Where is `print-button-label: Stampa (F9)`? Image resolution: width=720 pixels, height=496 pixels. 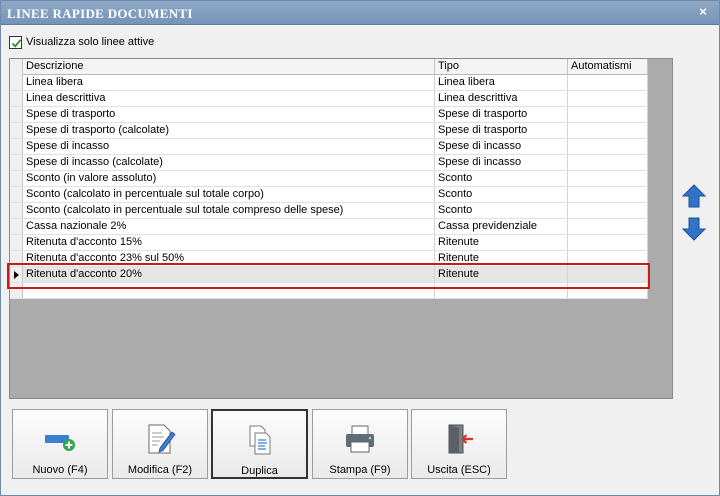
print-button-label: Stampa (F9) is located at coordinates (360, 470).